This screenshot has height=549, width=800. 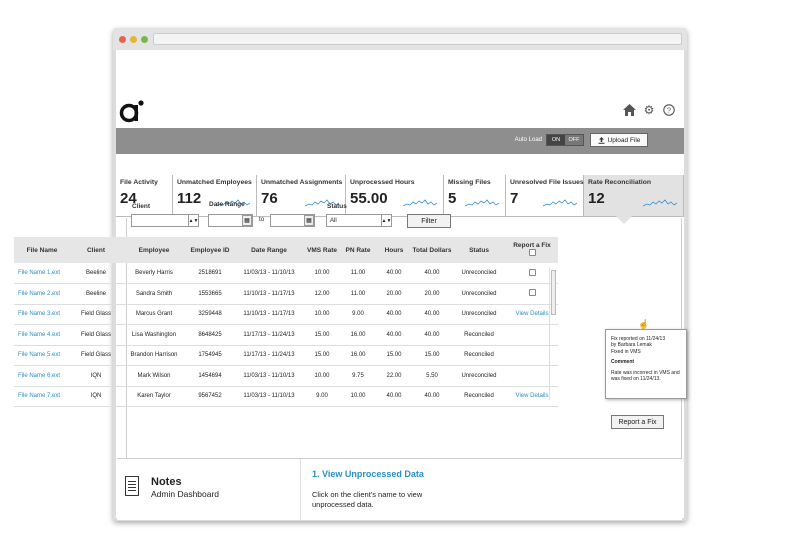 I want to click on table-cell: Sandra Smith, so click(x=154, y=294).